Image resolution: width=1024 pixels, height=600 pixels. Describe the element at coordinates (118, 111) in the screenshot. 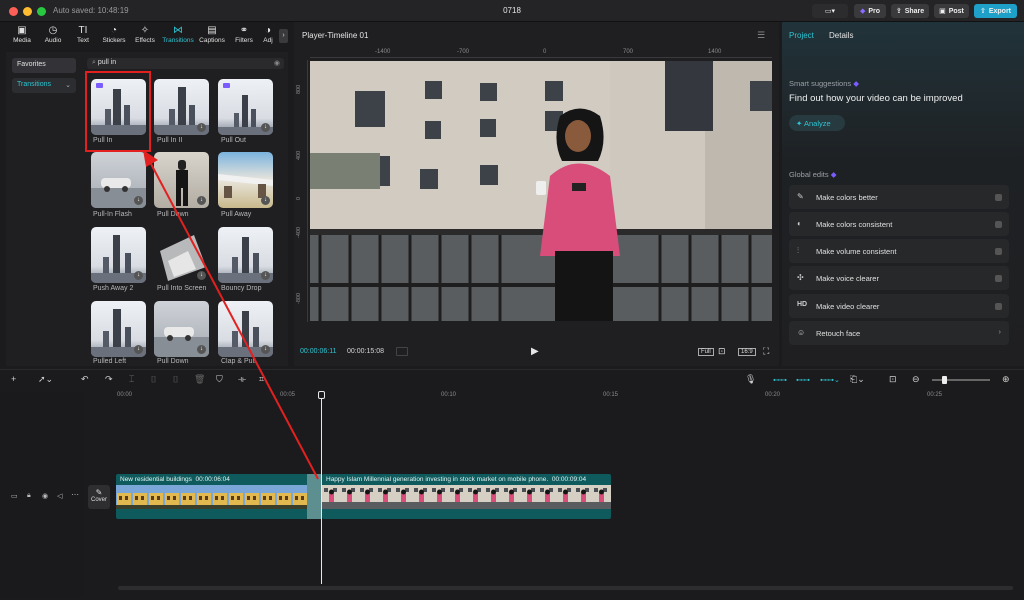

I see `highlight-box` at that location.